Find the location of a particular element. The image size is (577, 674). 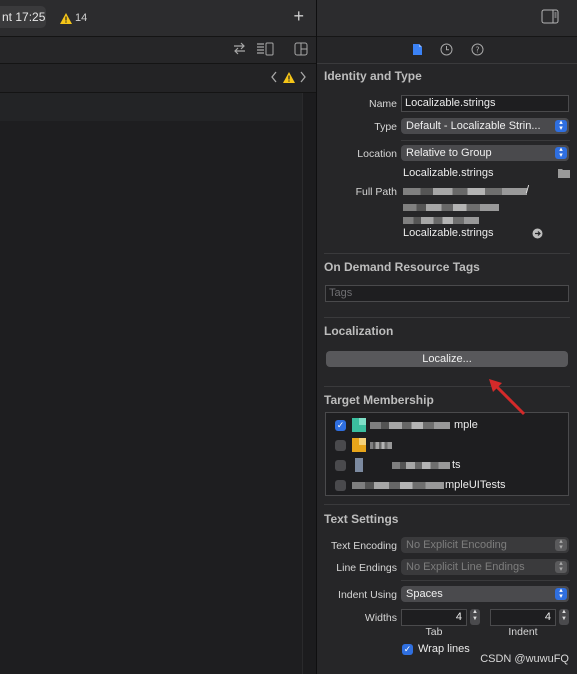

target-name: mple is located at coordinates (466, 425).